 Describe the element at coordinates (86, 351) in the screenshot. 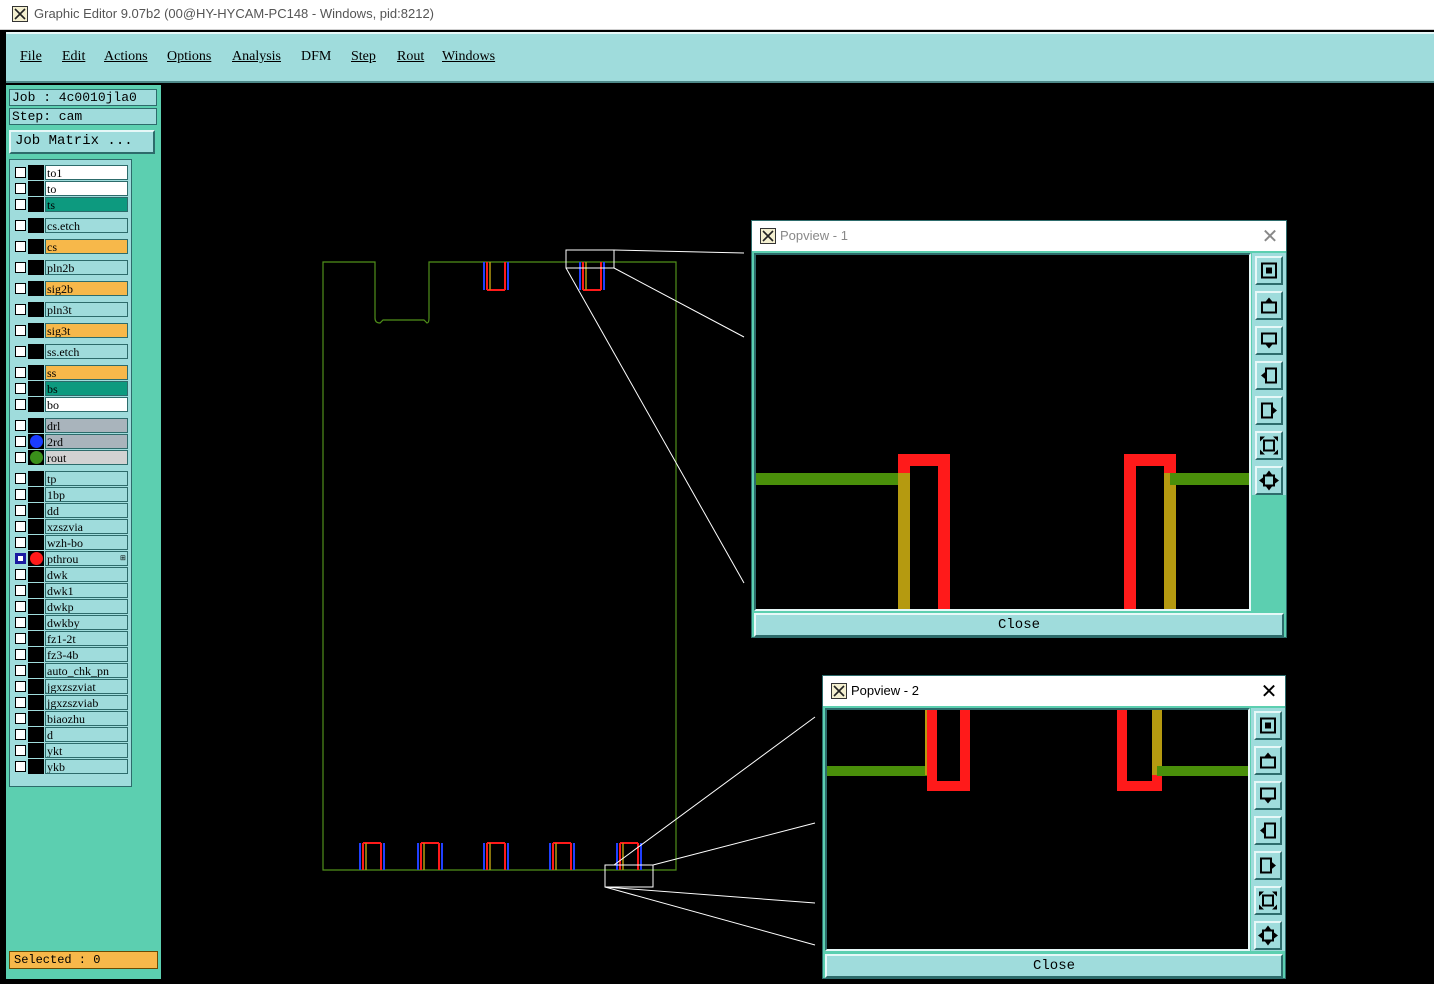

I see `layer-name: ss.etch` at that location.